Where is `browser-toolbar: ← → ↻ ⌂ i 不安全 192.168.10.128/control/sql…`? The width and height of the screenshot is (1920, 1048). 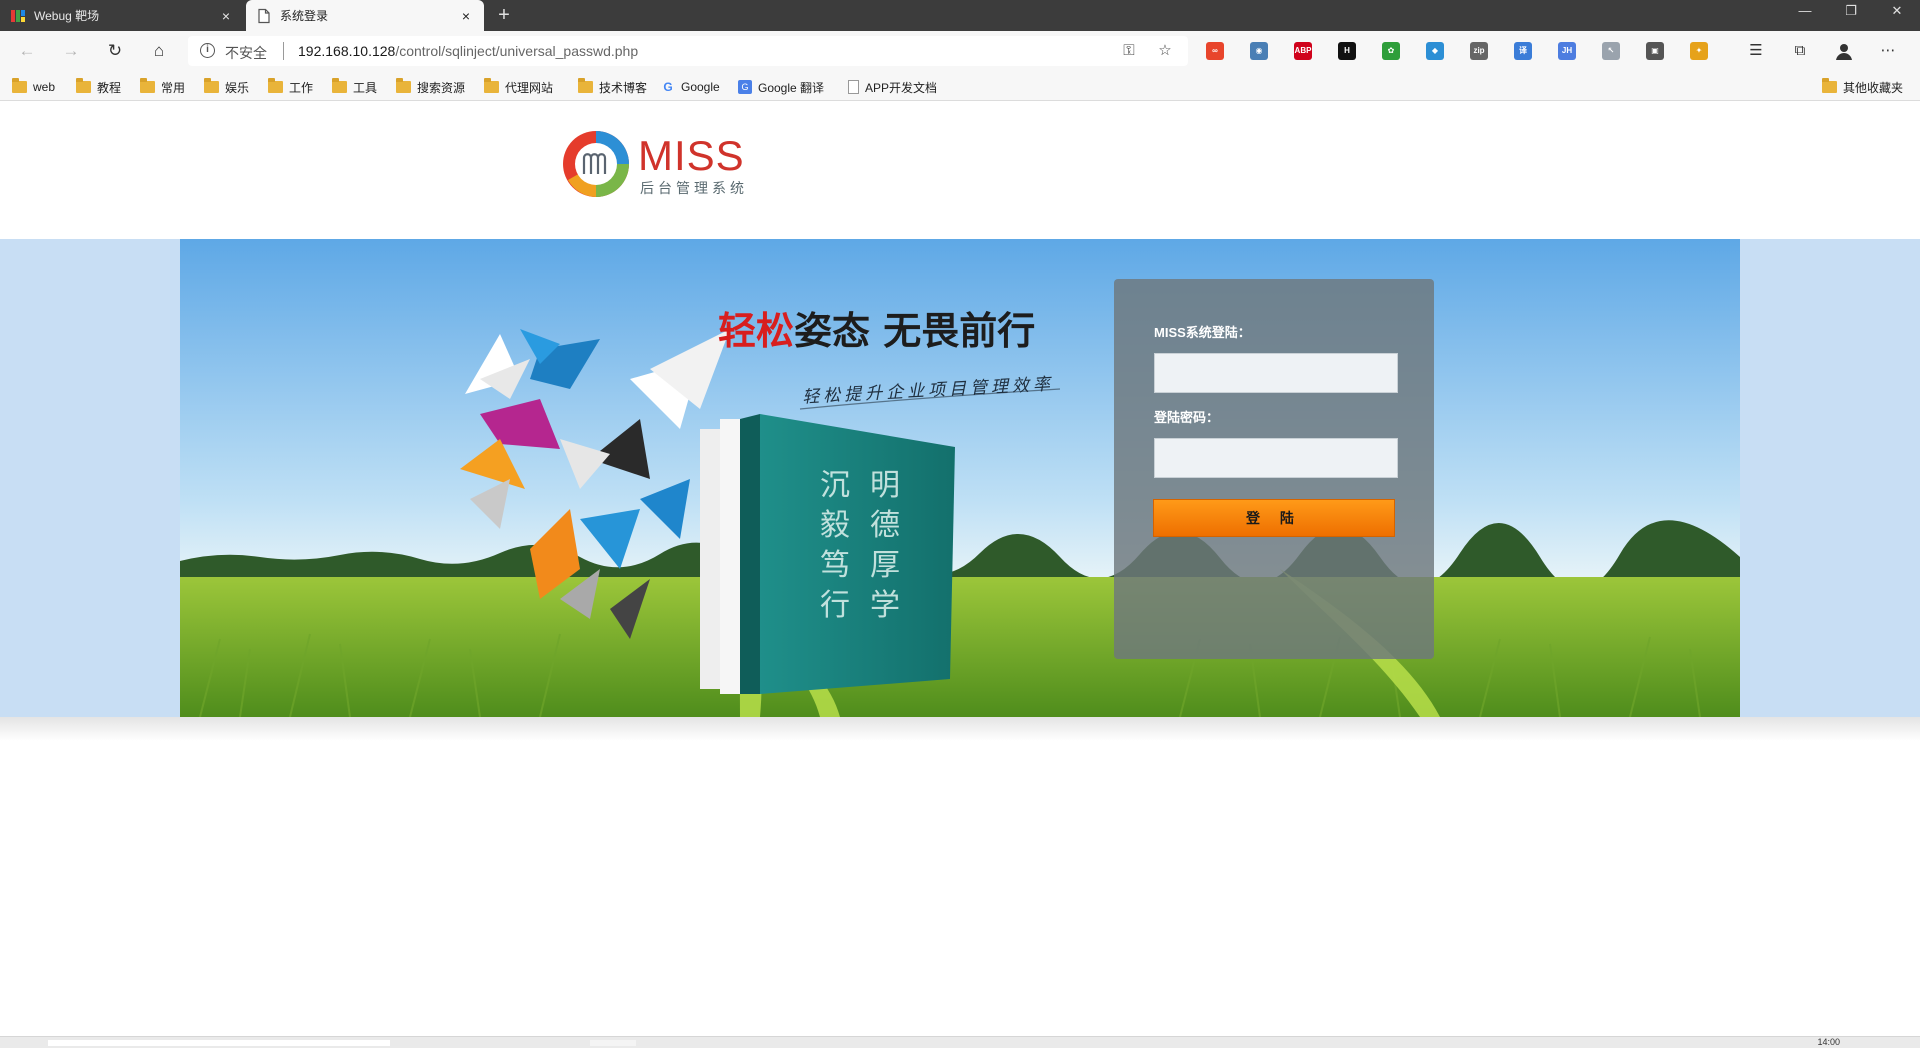
browser-toolbar: ← → ↻ ⌂ i 不安全 192.168.10.128/control/sql… is located at coordinates (960, 51).